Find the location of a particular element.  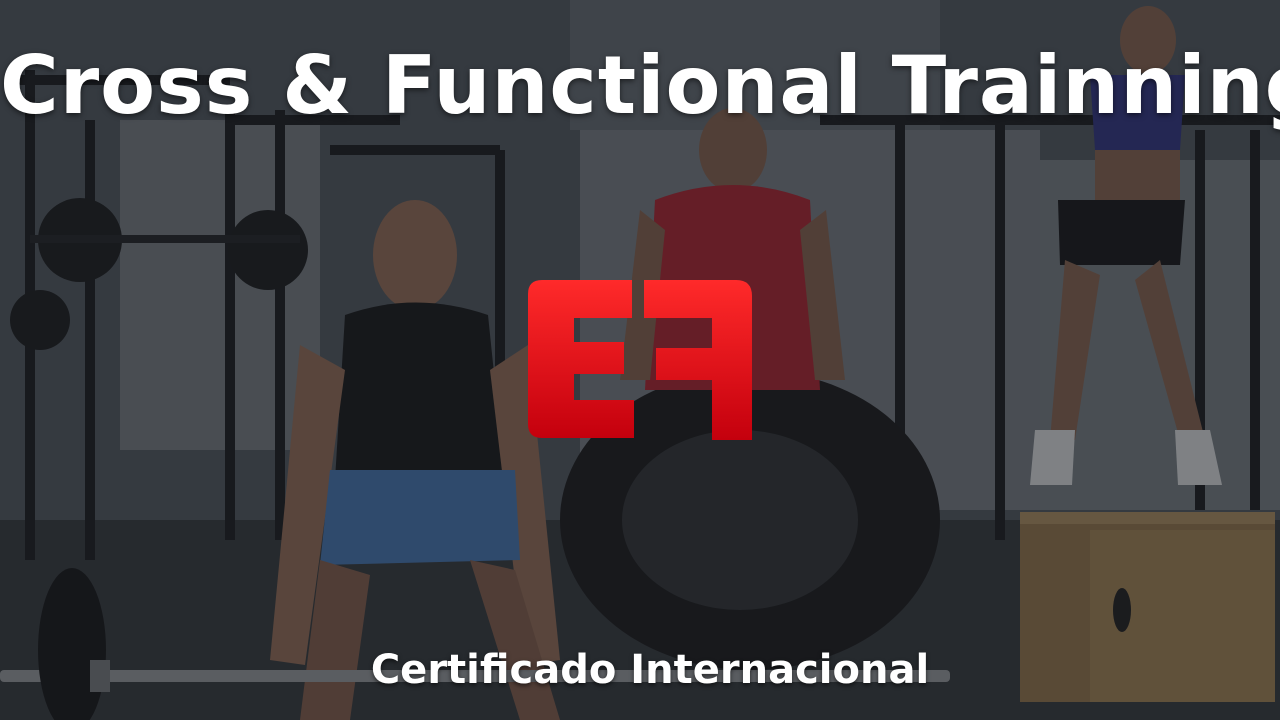

ef-logo is located at coordinates (640, 360).